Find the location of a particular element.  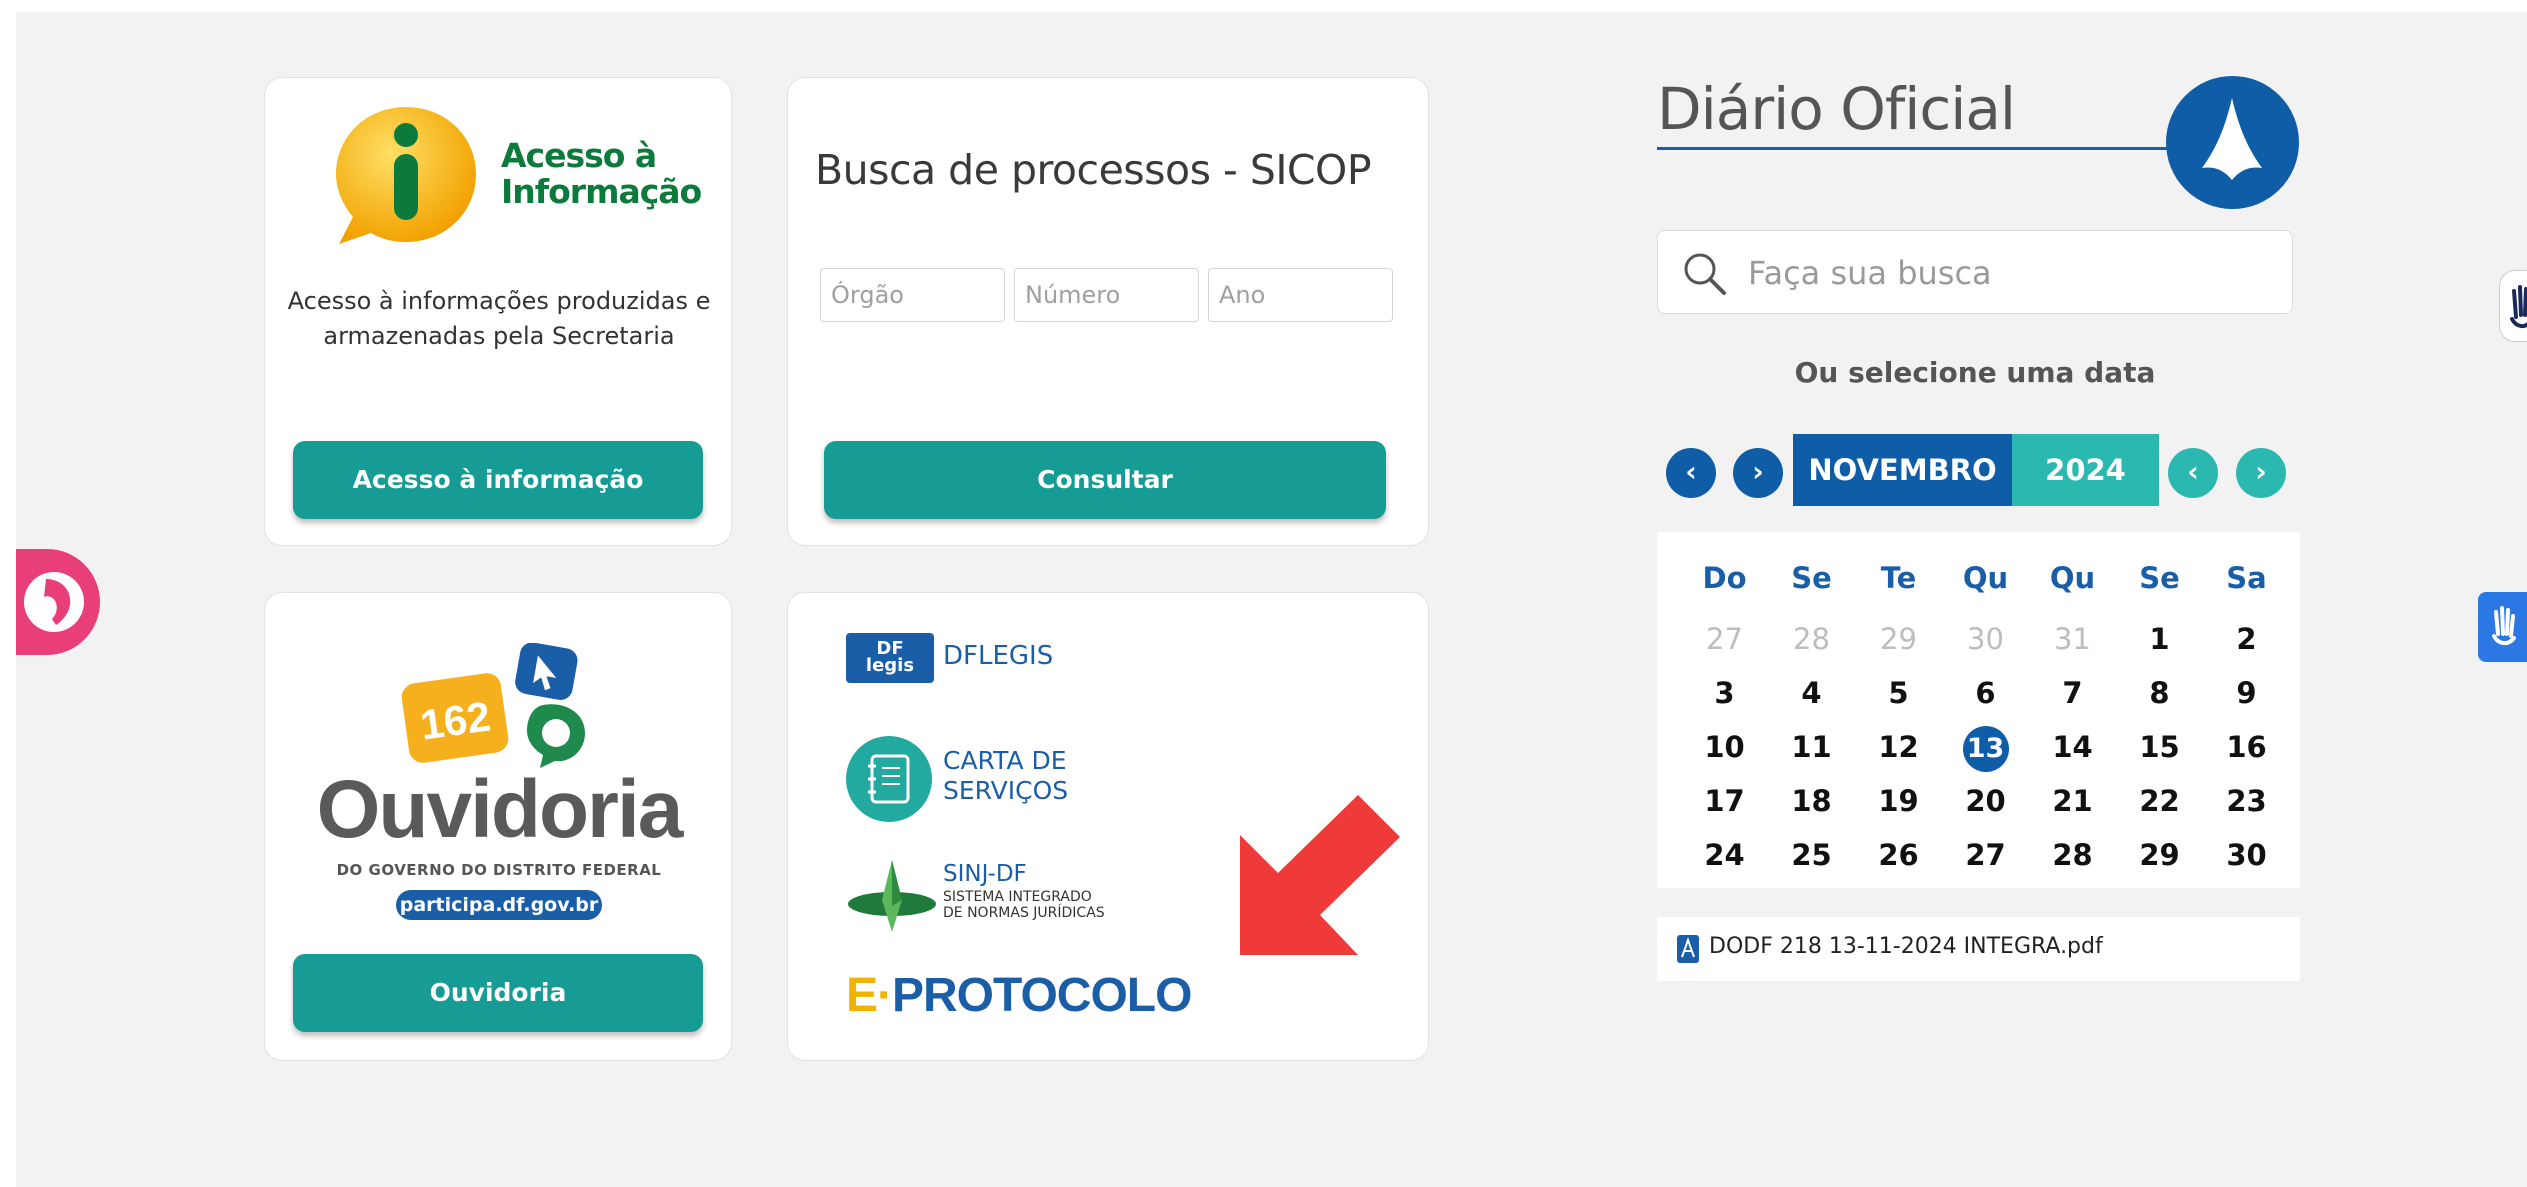

calendar-day: 3 is located at coordinates (1724, 693).